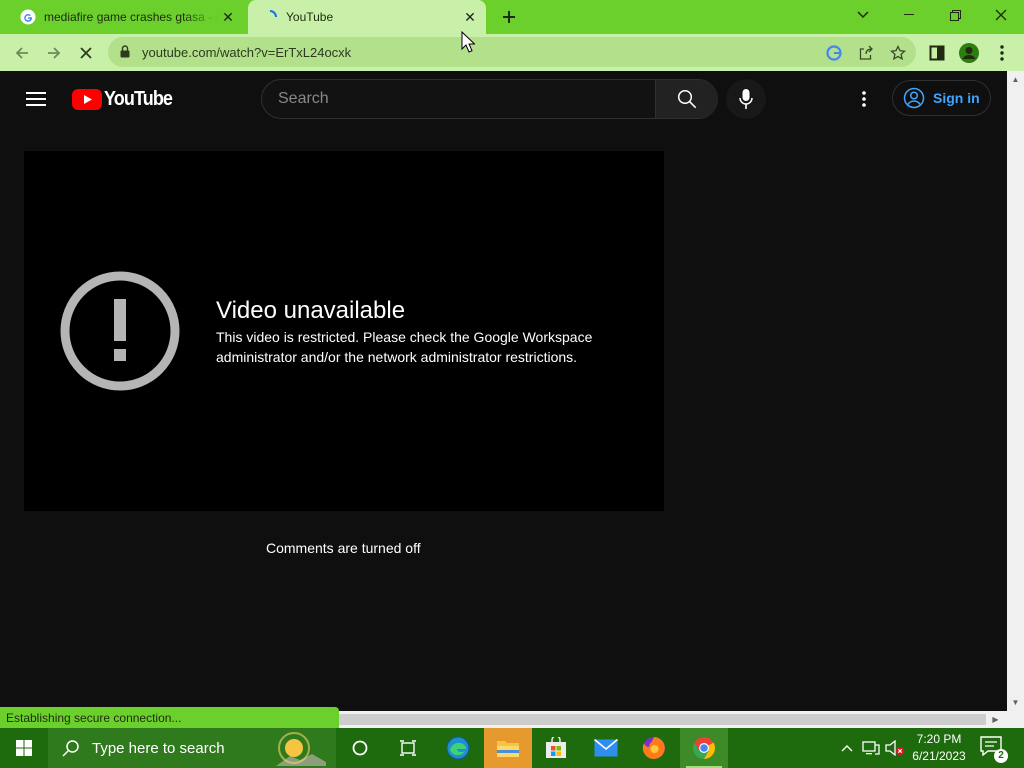 The image size is (1024, 768). I want to click on share-icon, so click(866, 53).